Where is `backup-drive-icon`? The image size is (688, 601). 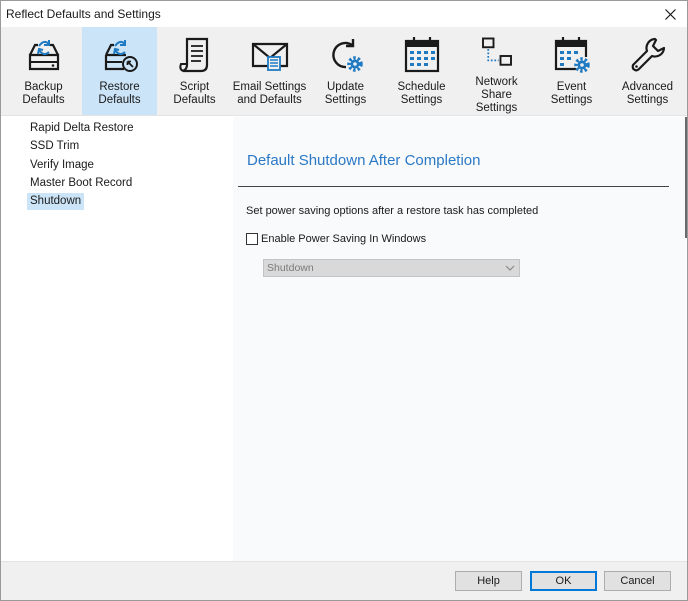
backup-drive-icon is located at coordinates (43, 55).